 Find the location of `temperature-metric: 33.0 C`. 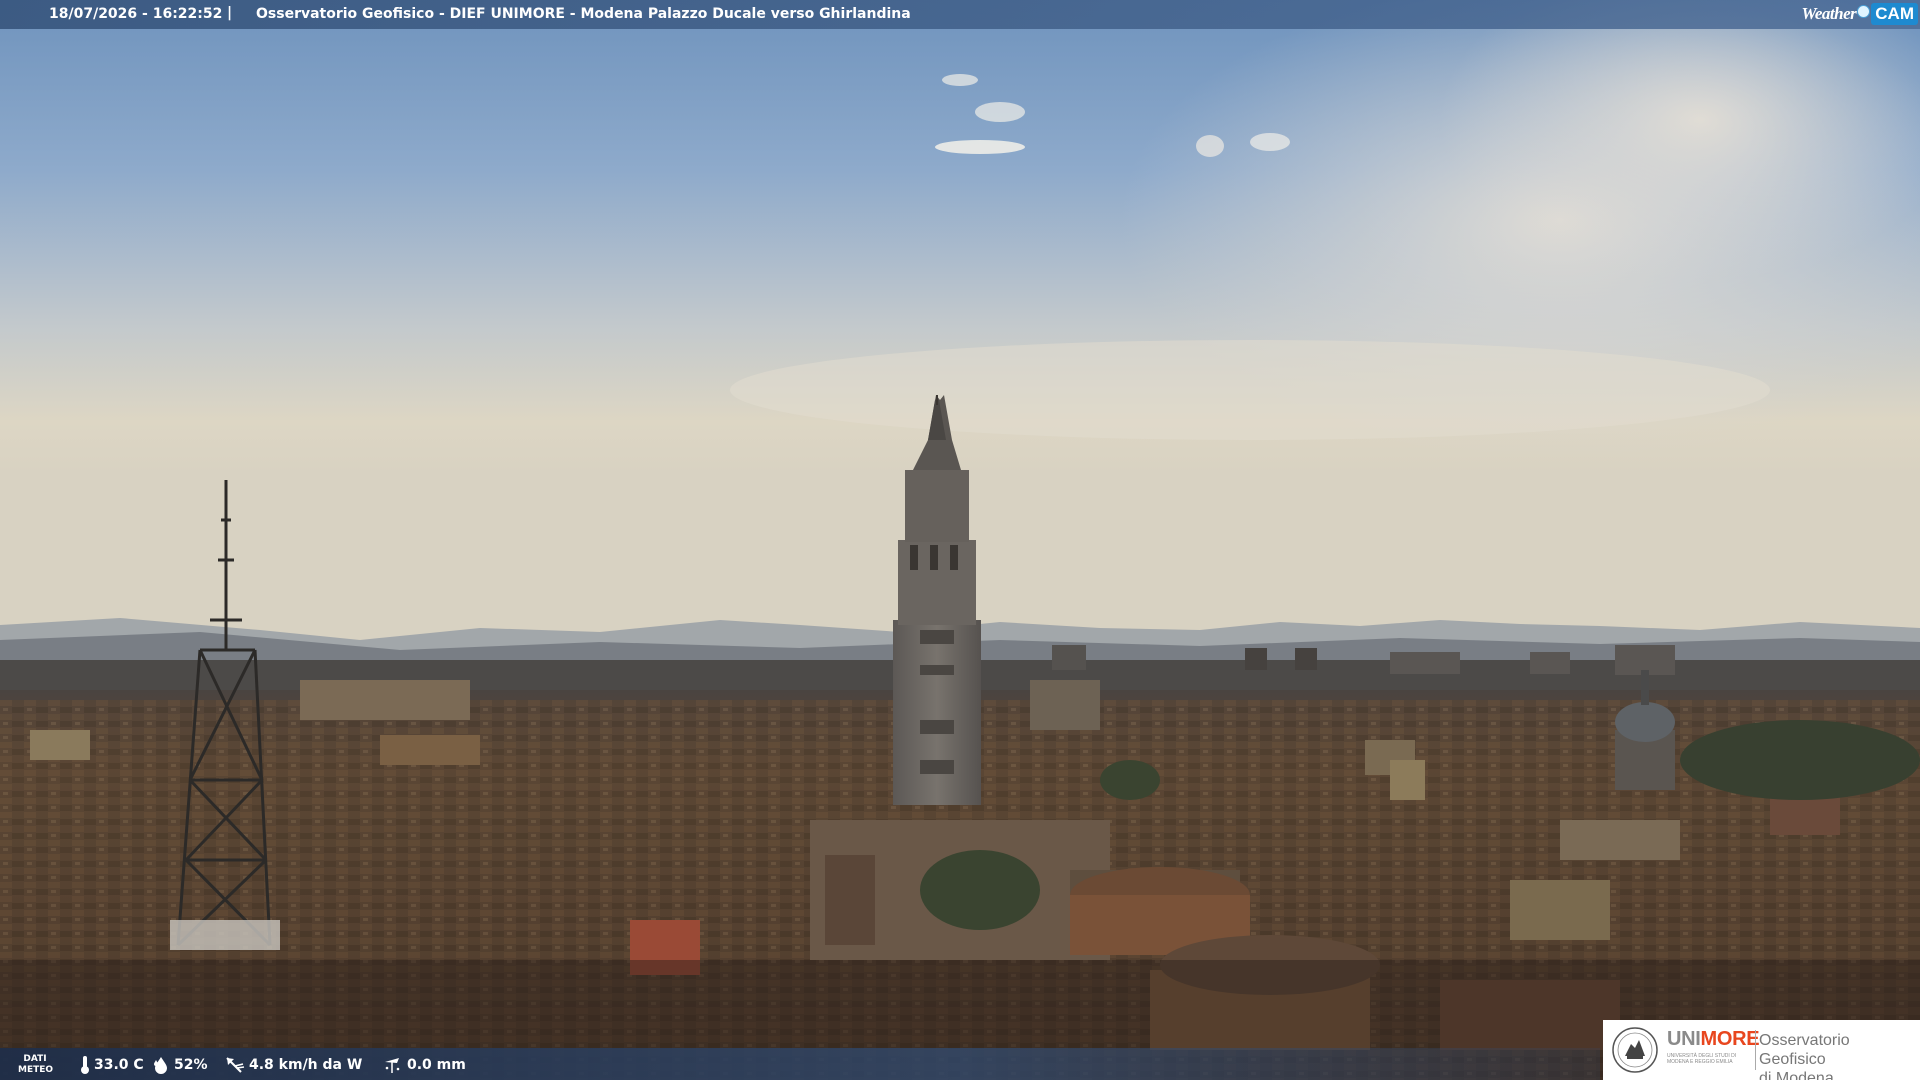

temperature-metric: 33.0 C is located at coordinates (112, 1065).